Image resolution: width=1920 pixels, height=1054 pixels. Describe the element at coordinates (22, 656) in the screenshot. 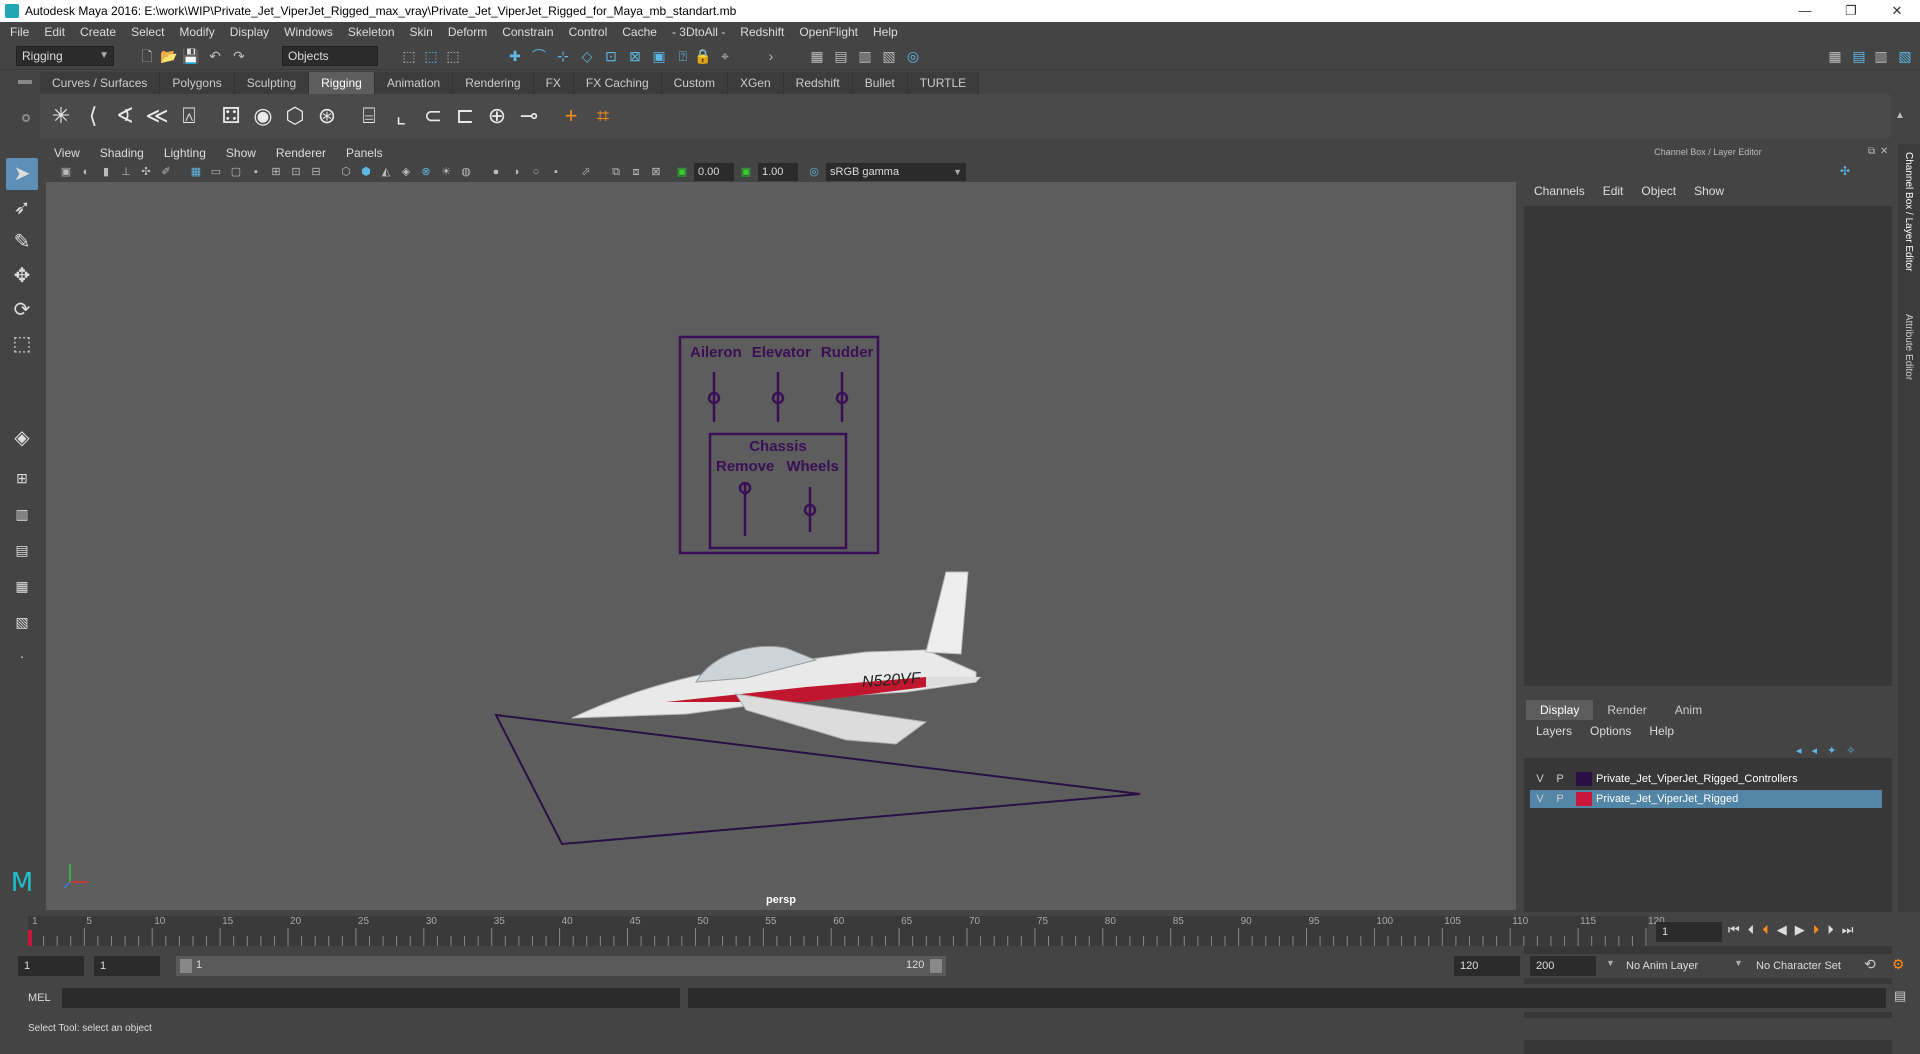

I see `more-layouts-icon: ·` at that location.